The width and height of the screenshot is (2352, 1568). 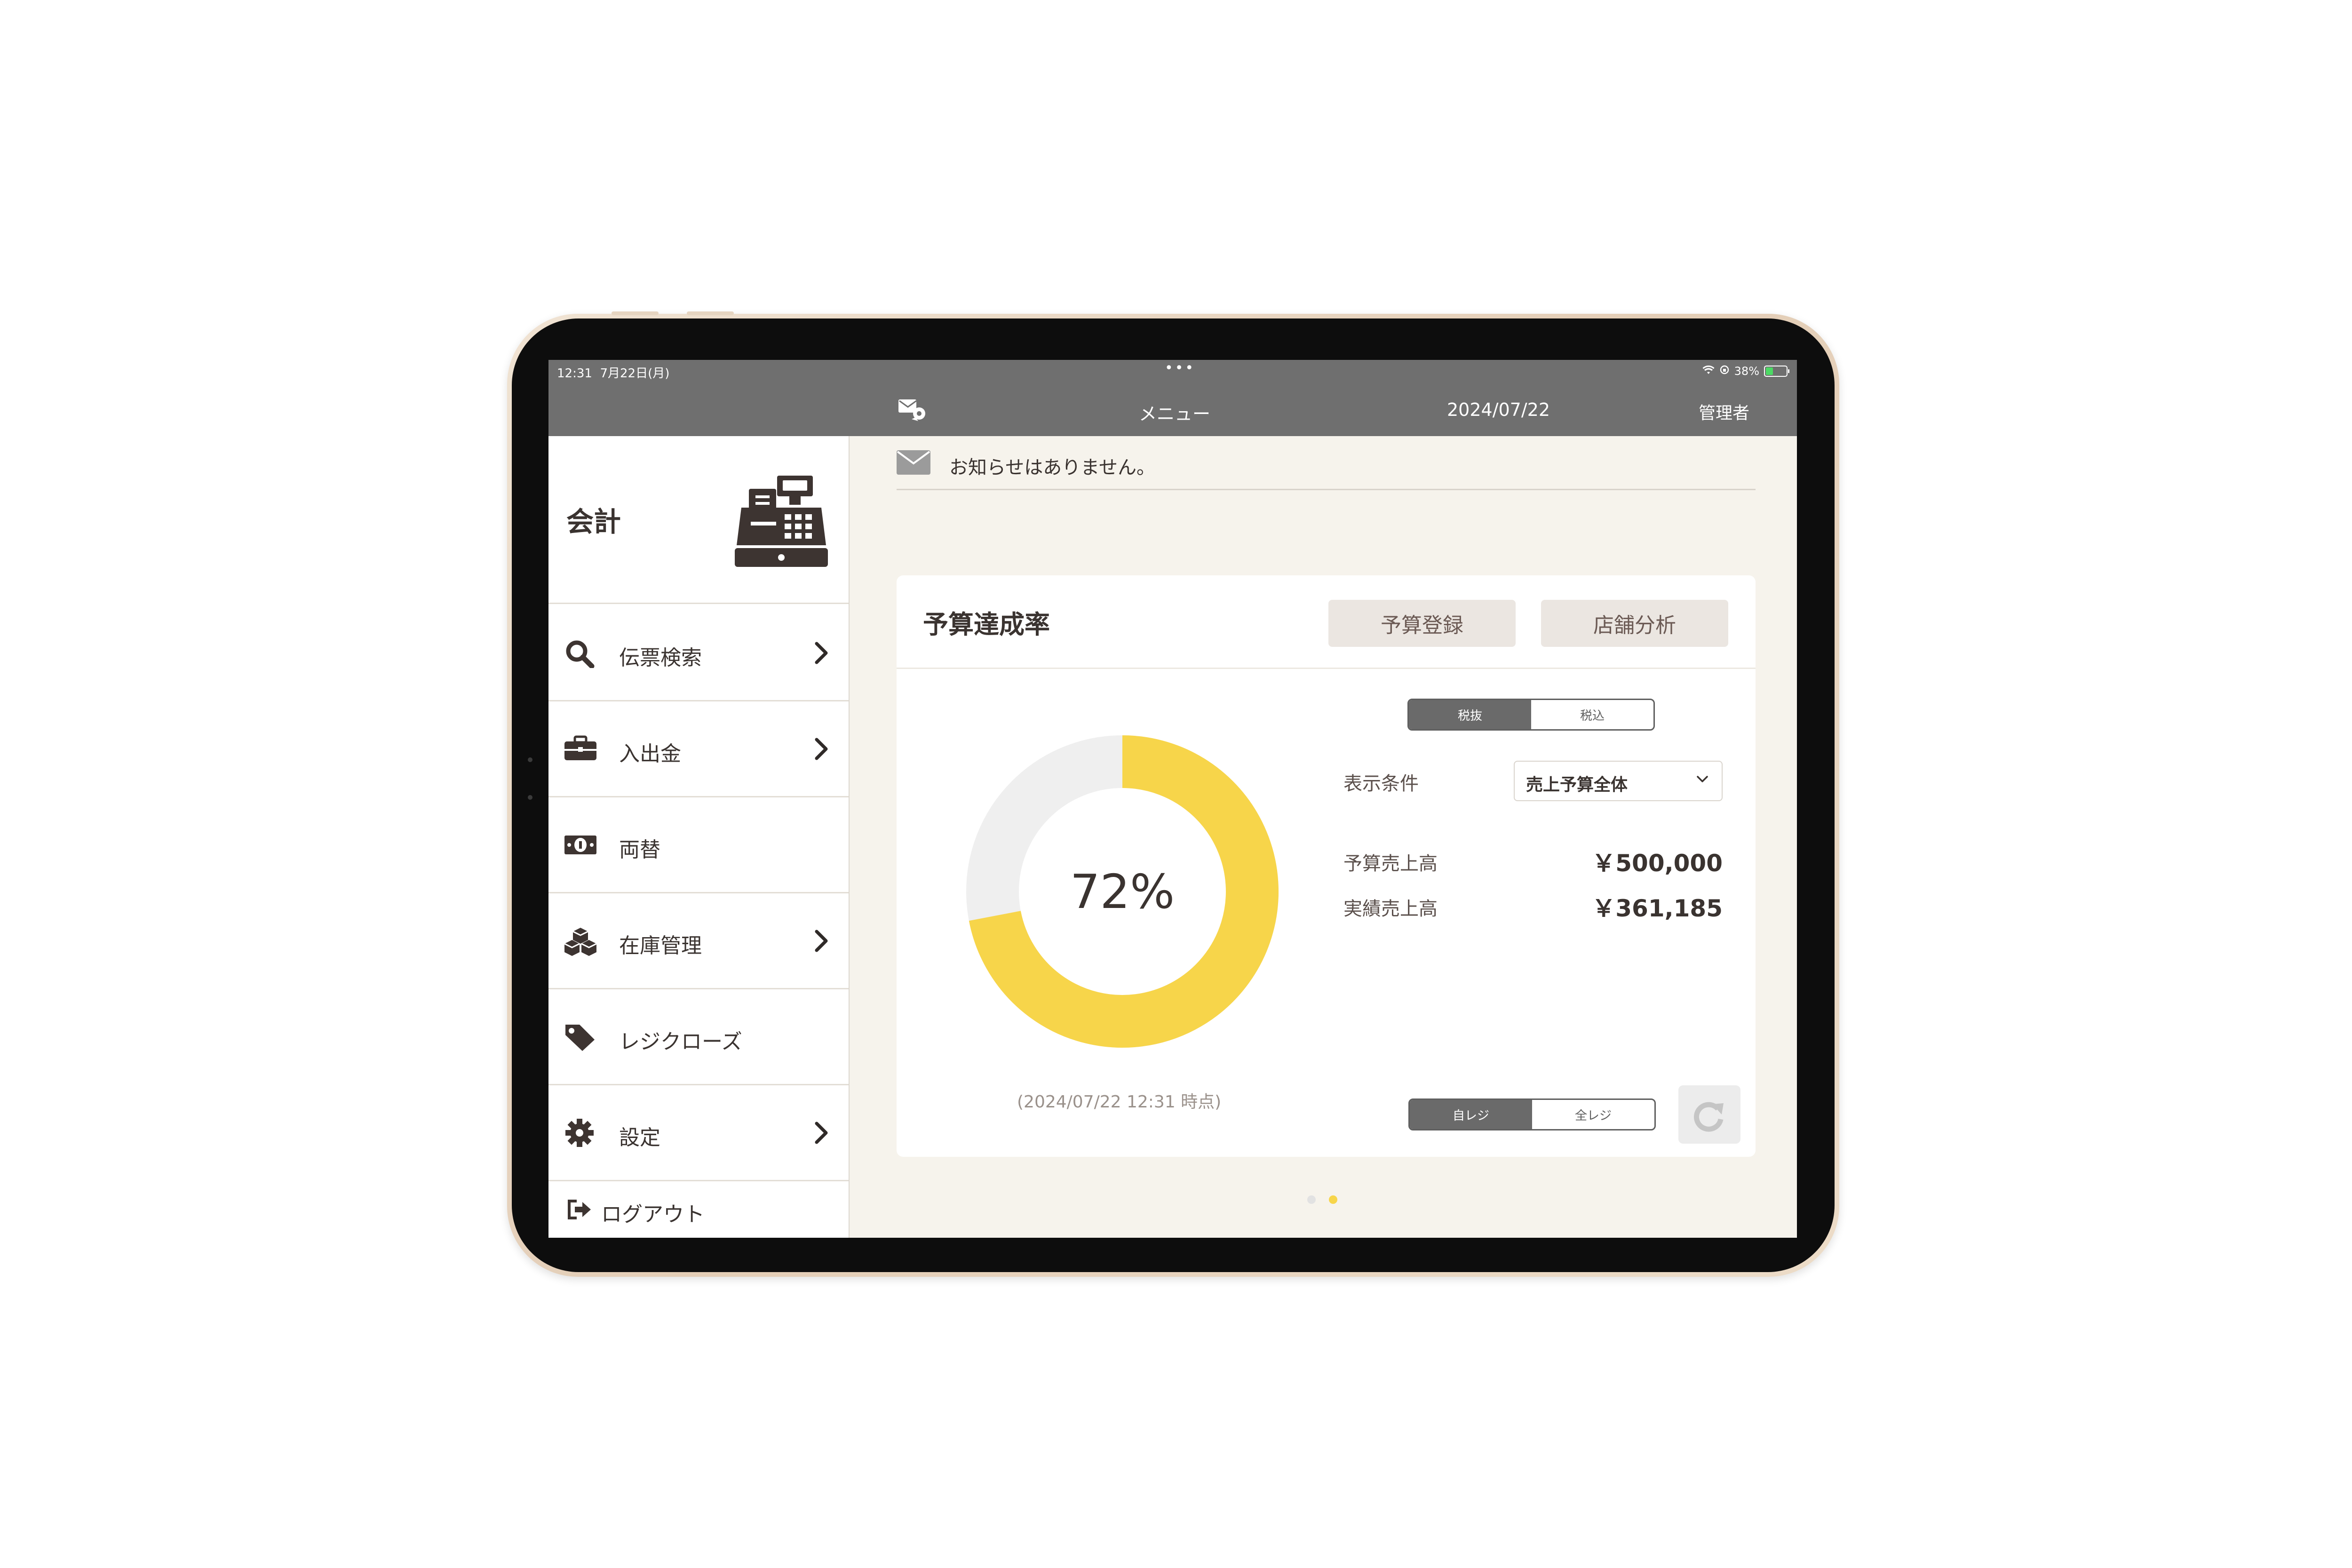 What do you see at coordinates (1708, 1117) in the screenshot?
I see `refresh-icon` at bounding box center [1708, 1117].